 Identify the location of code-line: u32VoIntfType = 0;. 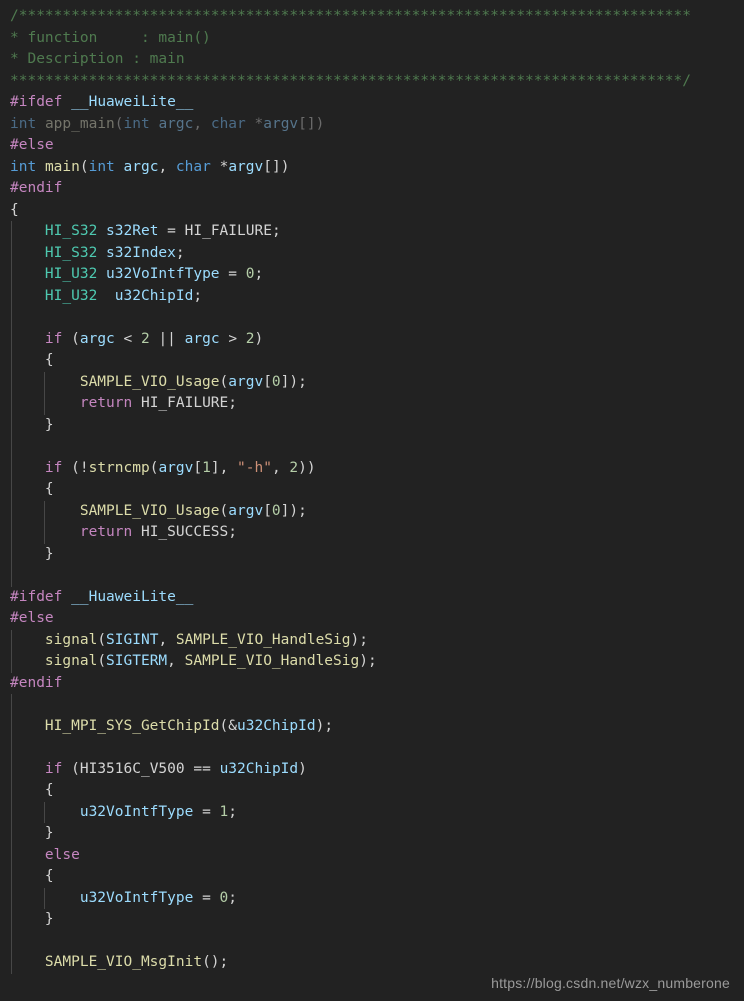
(372, 898).